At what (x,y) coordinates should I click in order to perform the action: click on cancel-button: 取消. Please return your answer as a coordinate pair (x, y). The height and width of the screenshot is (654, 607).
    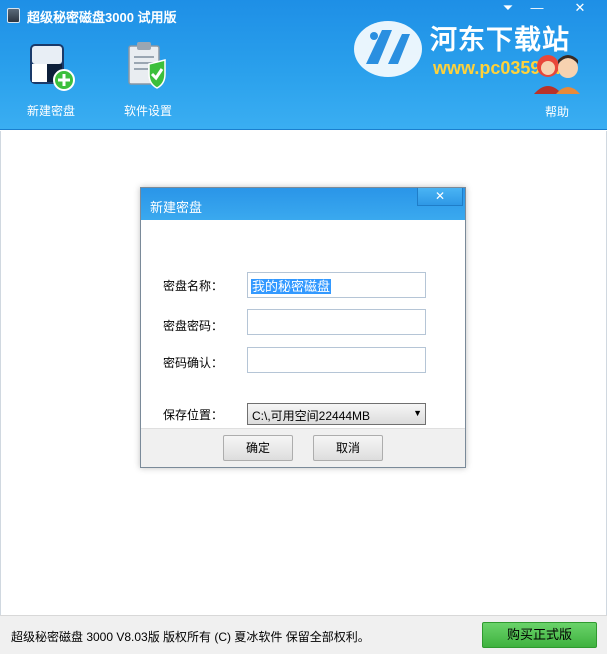
    Looking at the image, I should click on (348, 448).